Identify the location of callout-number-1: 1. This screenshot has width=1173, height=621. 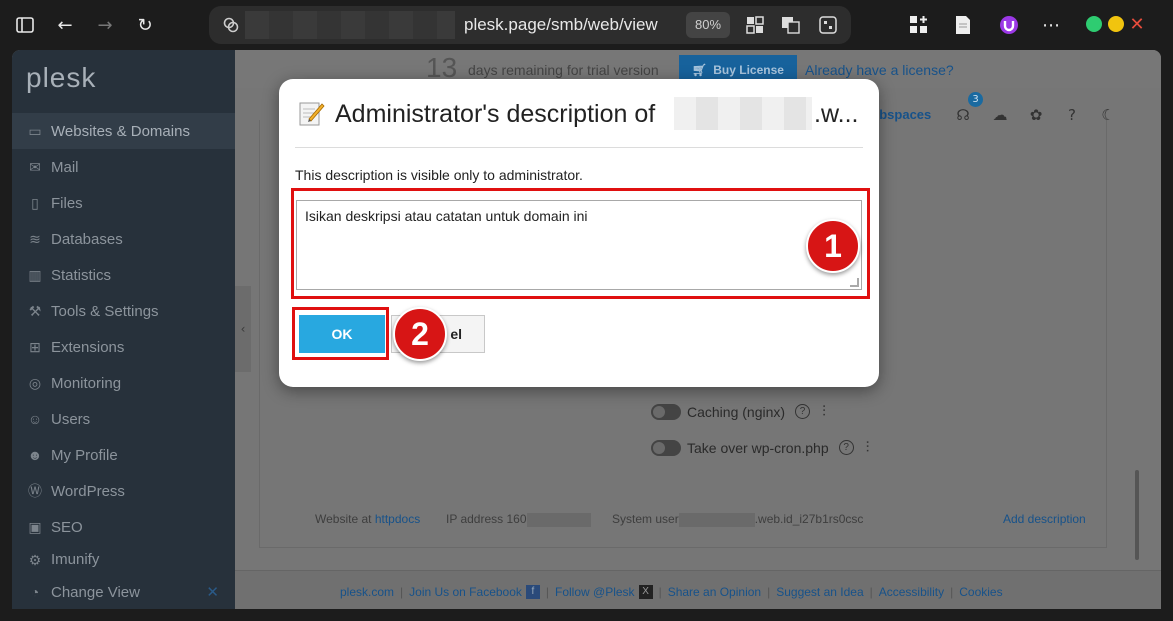
(833, 246).